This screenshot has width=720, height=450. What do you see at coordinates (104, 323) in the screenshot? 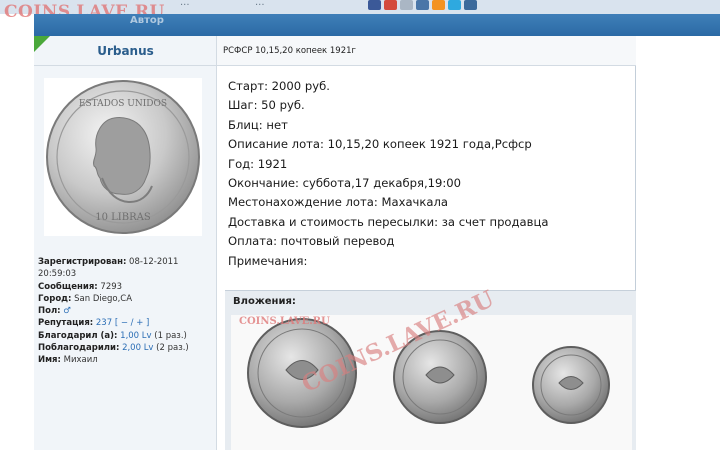
I see `reputation-value: 237` at bounding box center [104, 323].